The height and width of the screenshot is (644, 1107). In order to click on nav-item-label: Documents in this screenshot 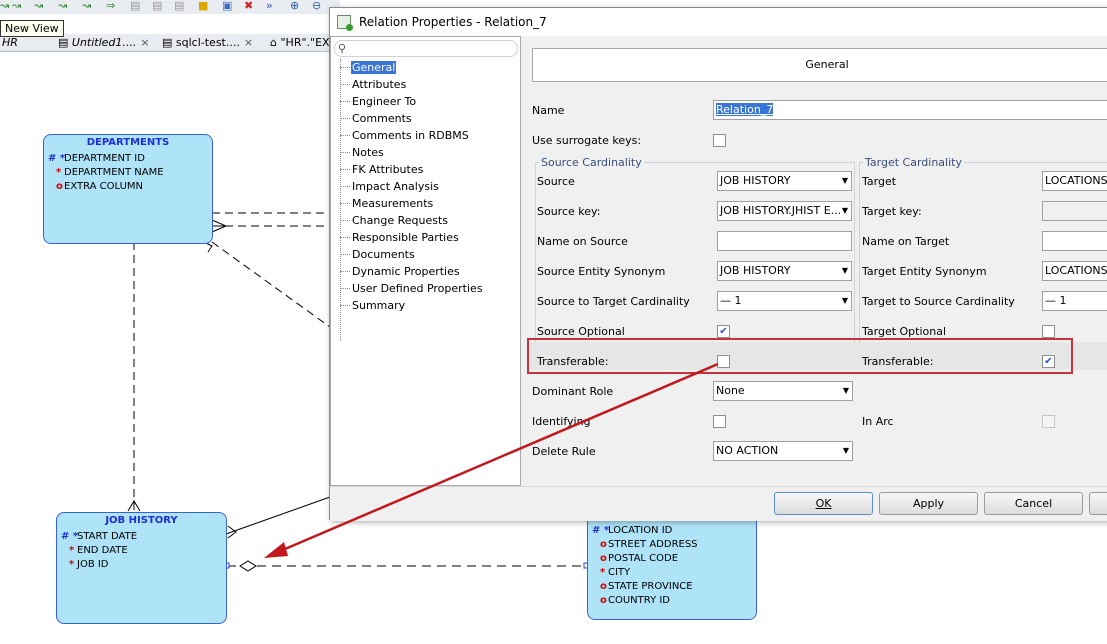, I will do `click(383, 254)`.